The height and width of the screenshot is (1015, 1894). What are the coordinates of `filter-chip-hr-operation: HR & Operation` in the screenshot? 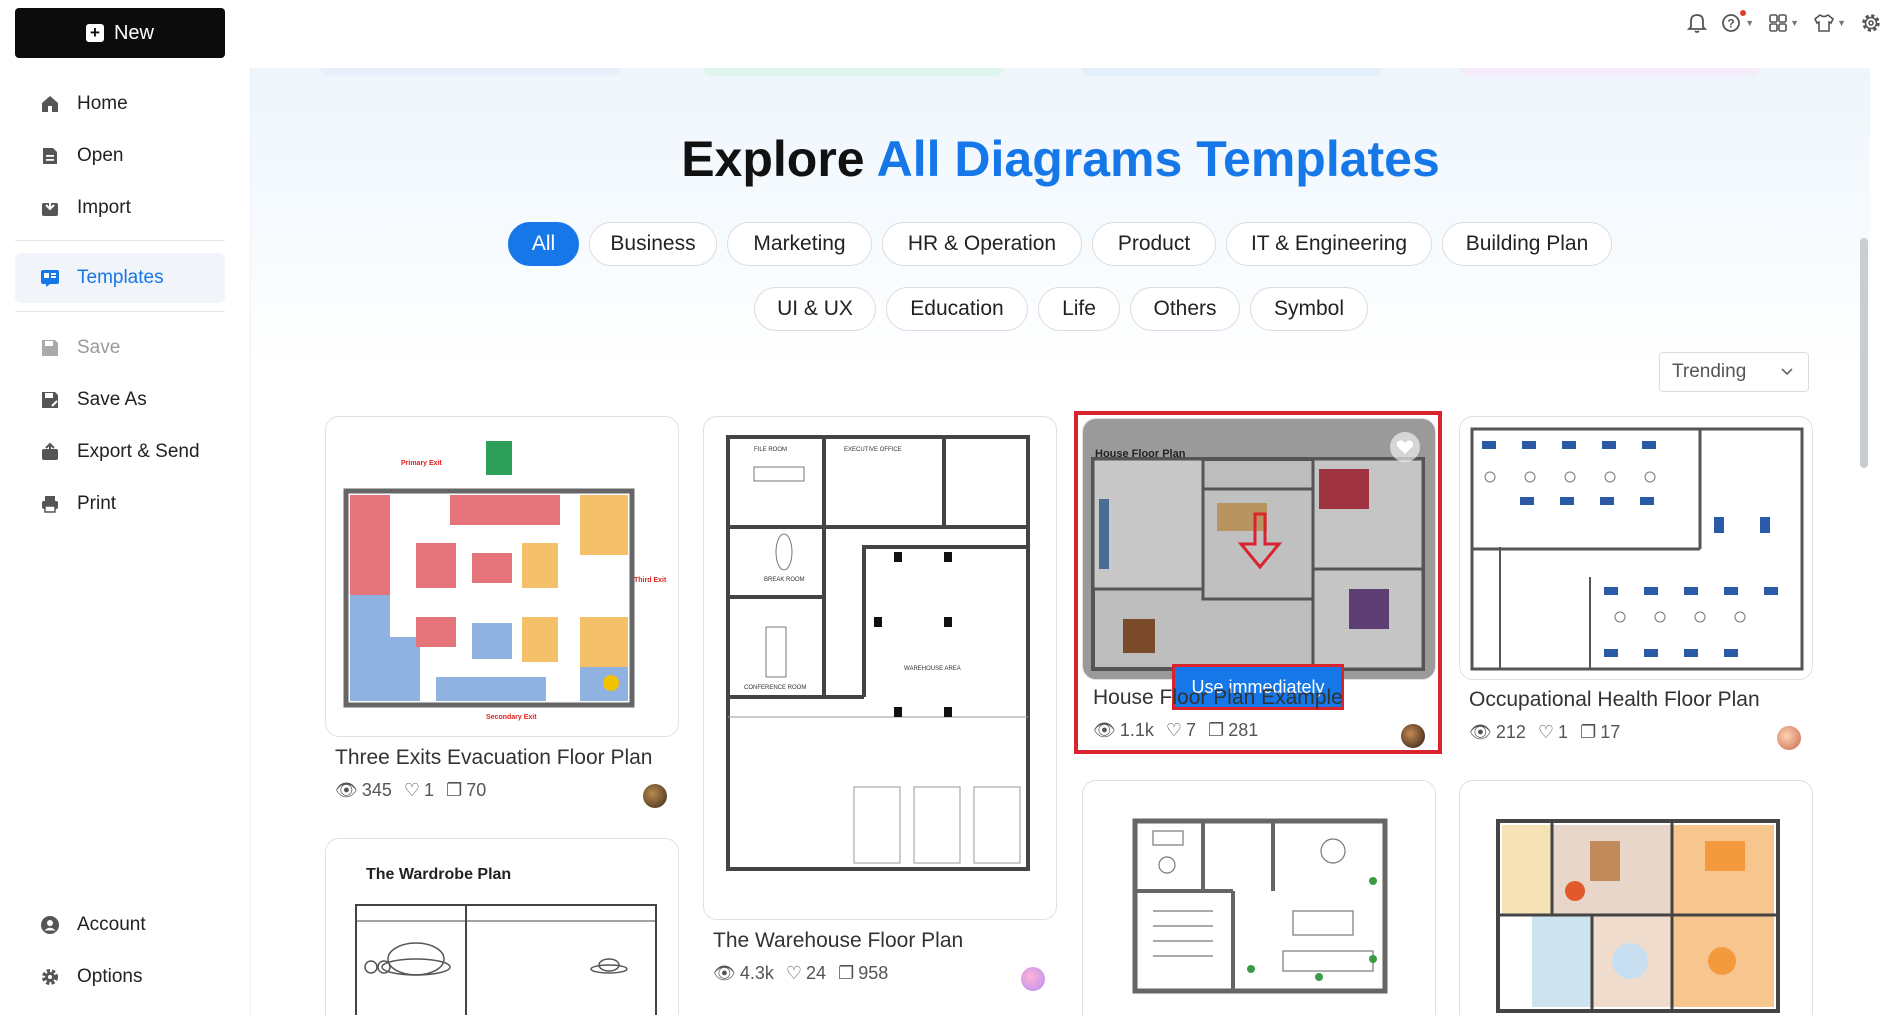 It's located at (982, 244).